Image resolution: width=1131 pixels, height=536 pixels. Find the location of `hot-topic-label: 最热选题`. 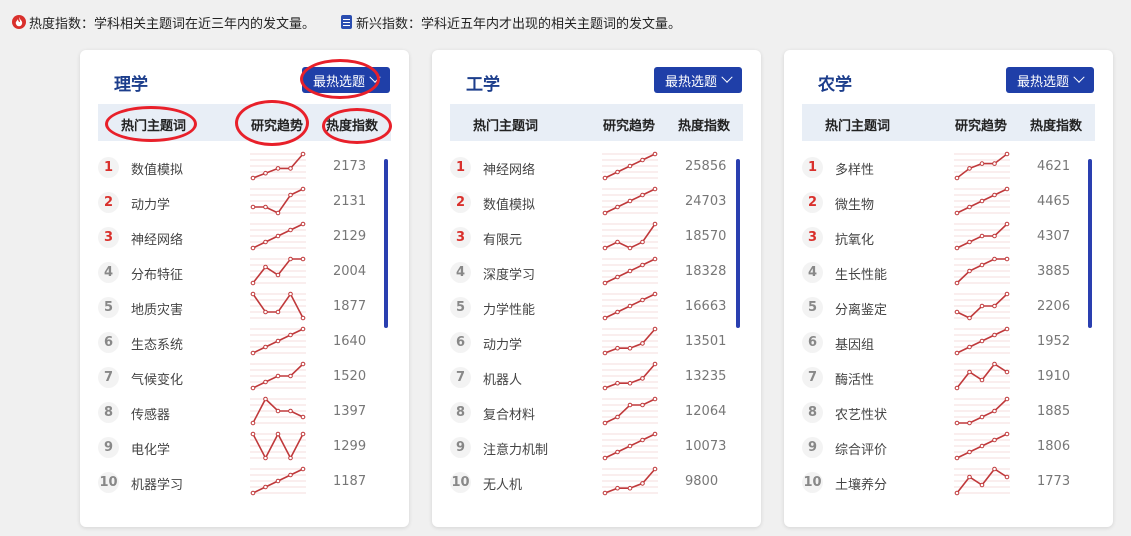

hot-topic-label: 最热选题 is located at coordinates (690, 82).